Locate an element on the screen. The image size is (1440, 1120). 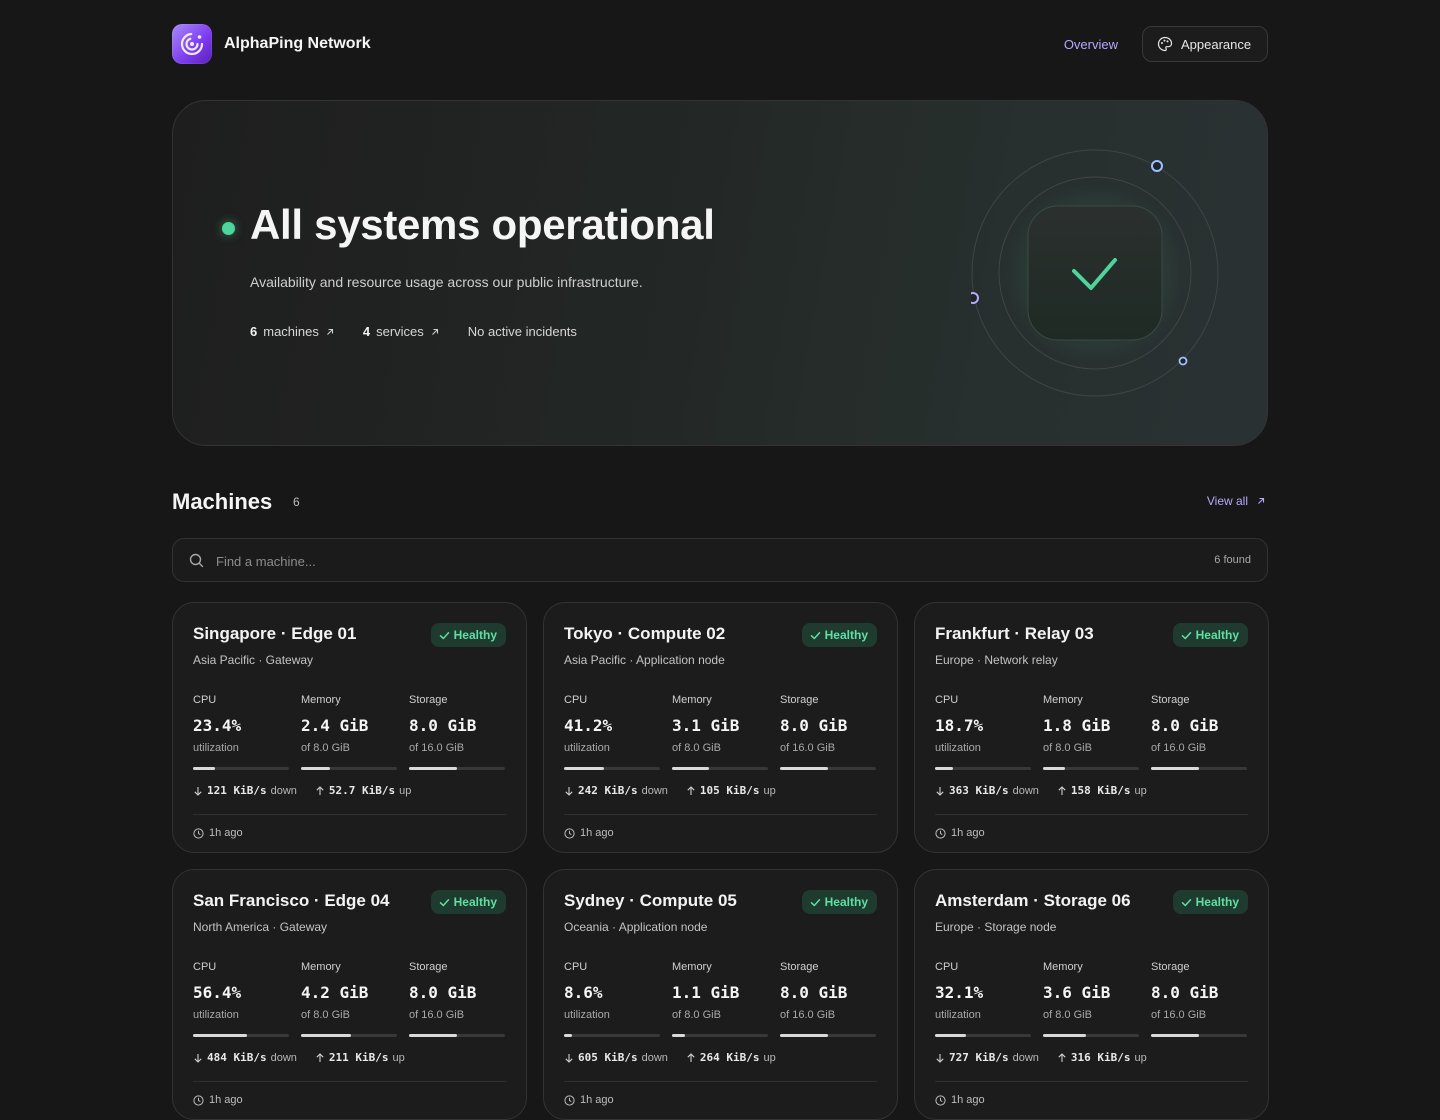
download-value: 484 KiB/s is located at coordinates (237, 1057).